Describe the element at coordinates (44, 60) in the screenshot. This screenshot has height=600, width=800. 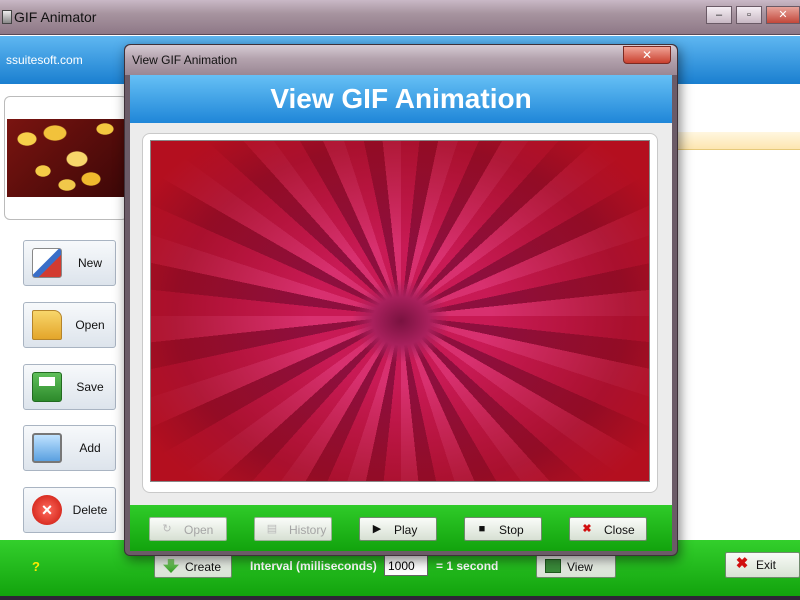
I see `brand-link: ssuitesoft.com` at that location.